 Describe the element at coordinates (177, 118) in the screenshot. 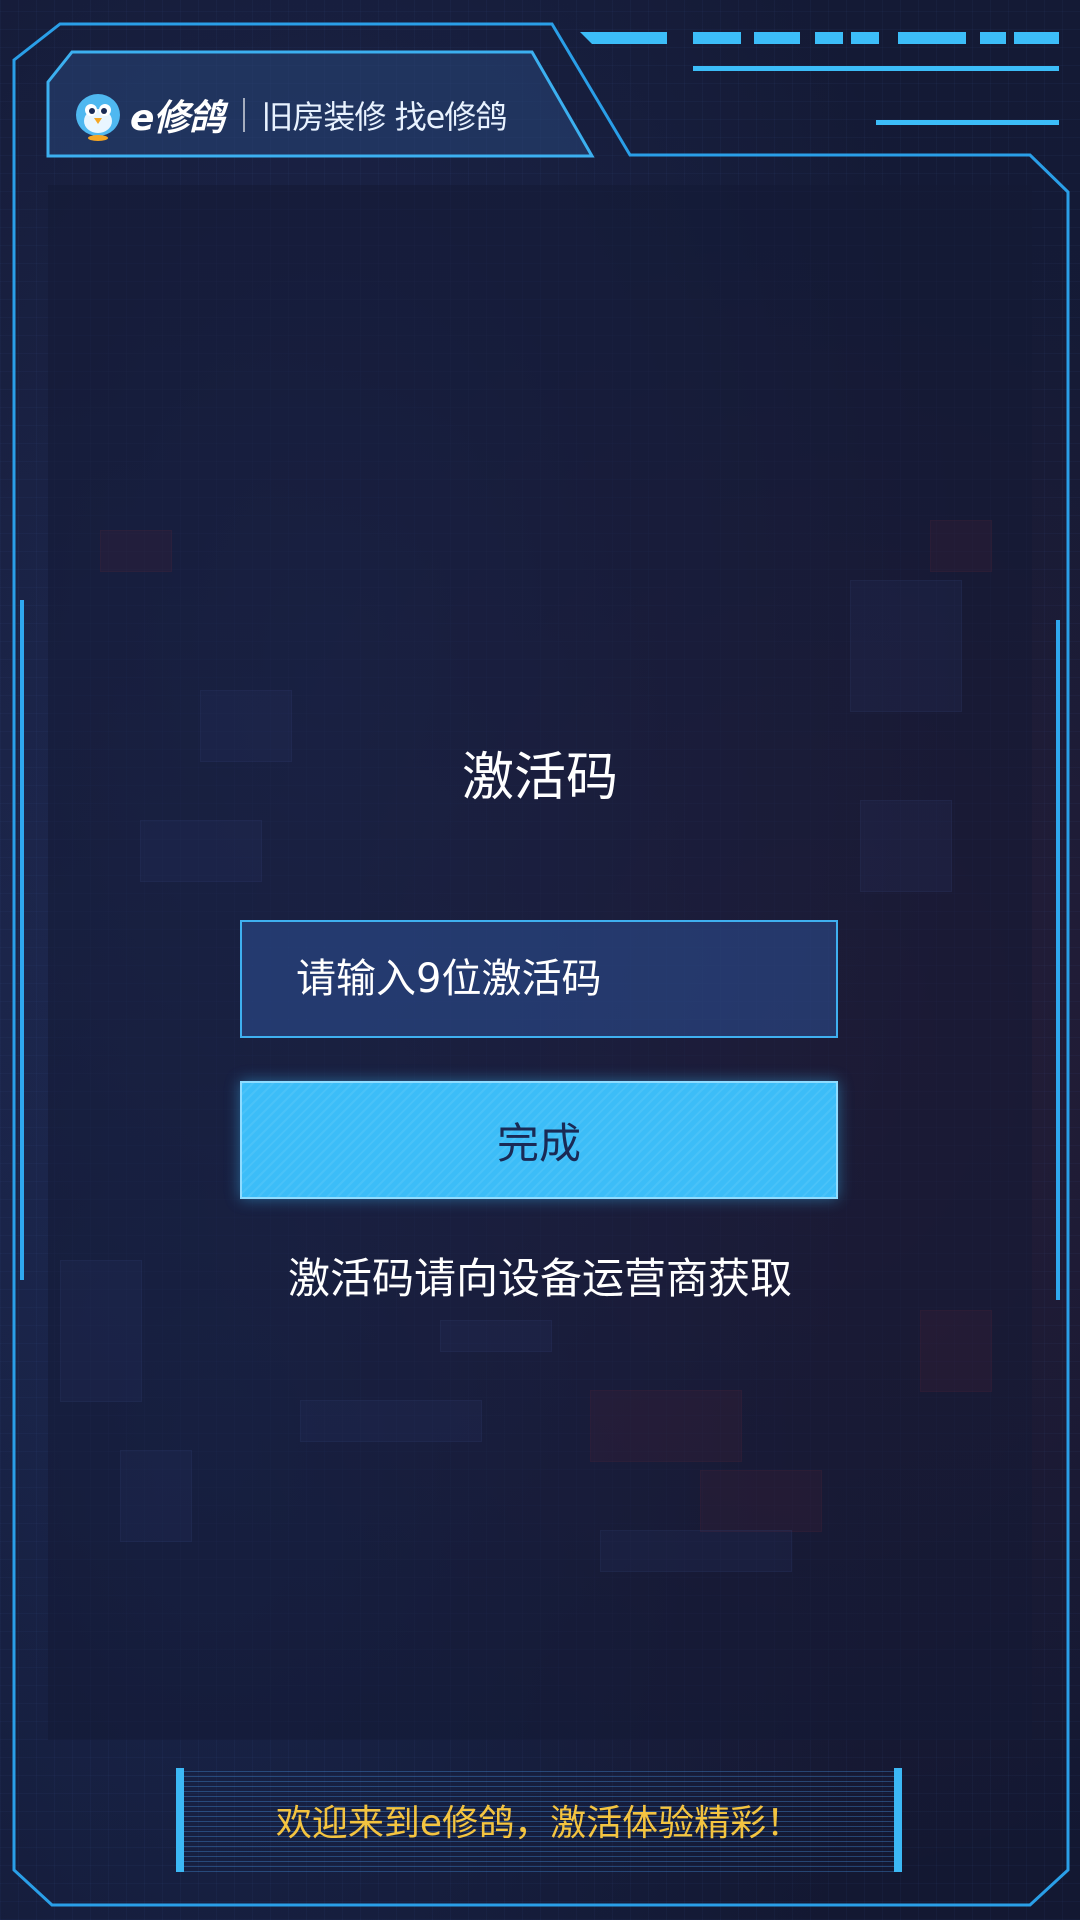

I see `brand-name: e修鸽` at that location.